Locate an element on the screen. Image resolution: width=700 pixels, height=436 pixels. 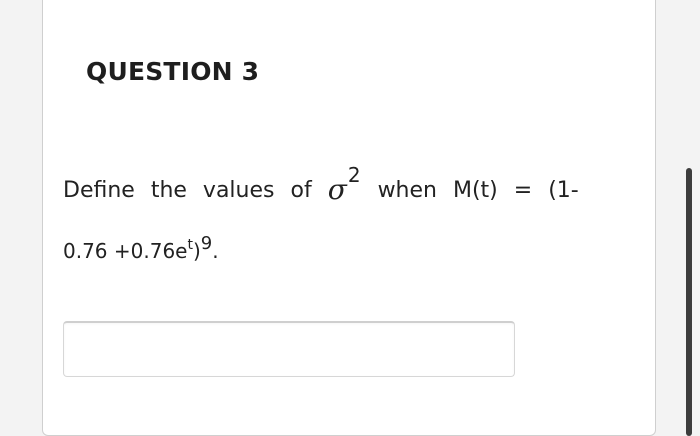
question-word: = is located at coordinates (523, 190).